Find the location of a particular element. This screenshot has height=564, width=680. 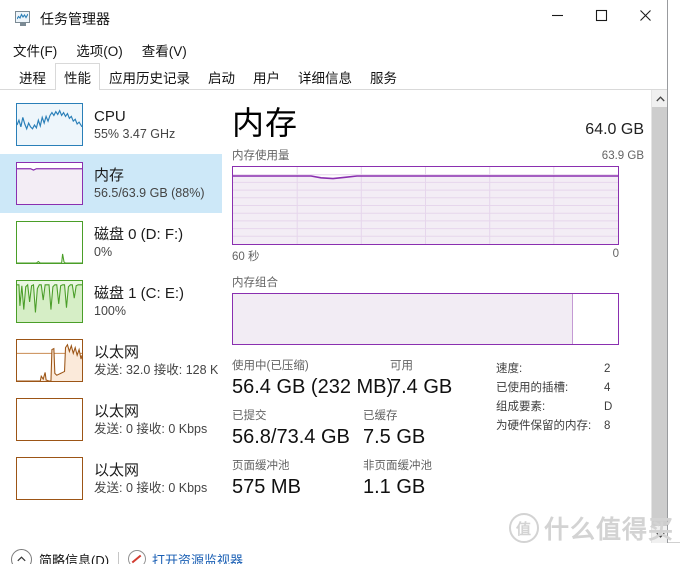

minimize-button is located at coordinates (557, 15).